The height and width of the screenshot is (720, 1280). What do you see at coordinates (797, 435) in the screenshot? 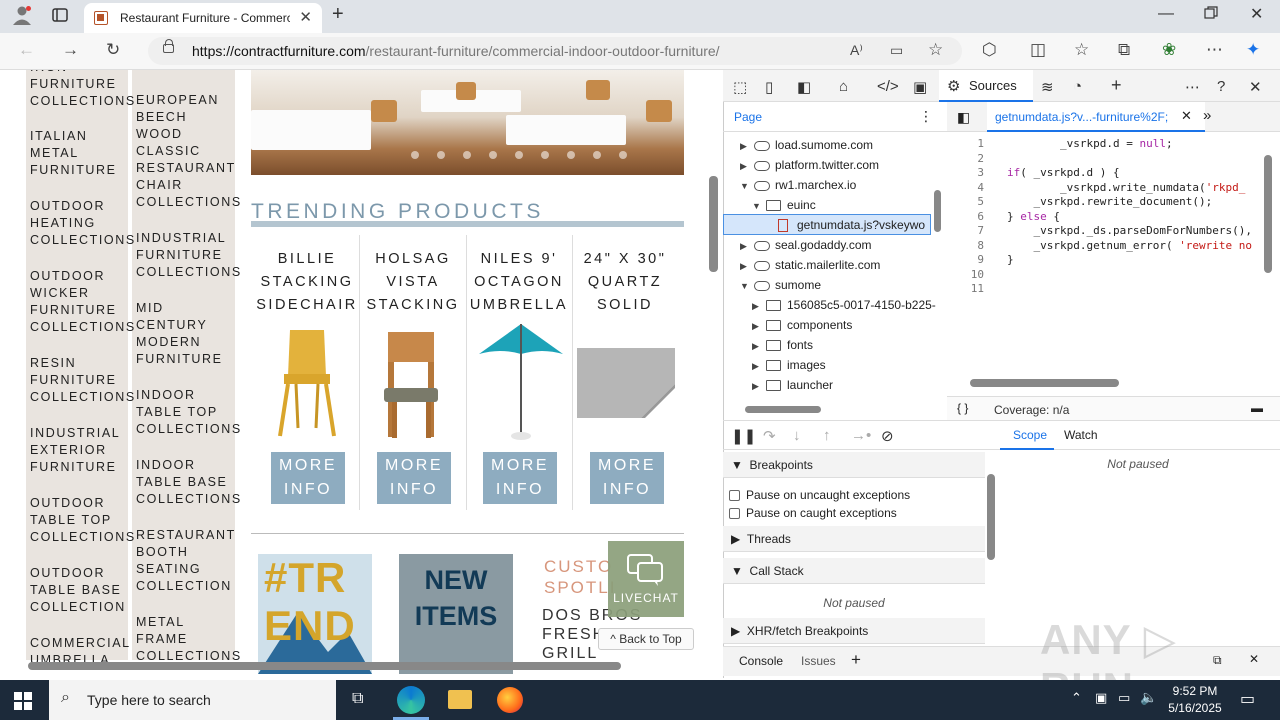
I see `step-into-icon: ↓` at bounding box center [797, 435].